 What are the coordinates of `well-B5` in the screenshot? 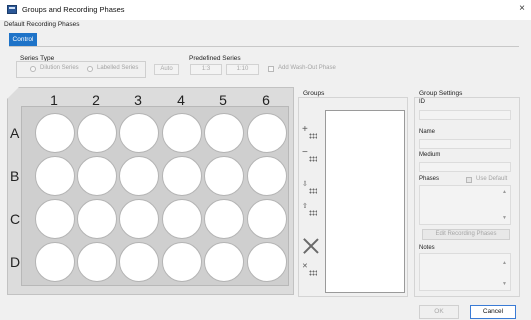 It's located at (224, 176).